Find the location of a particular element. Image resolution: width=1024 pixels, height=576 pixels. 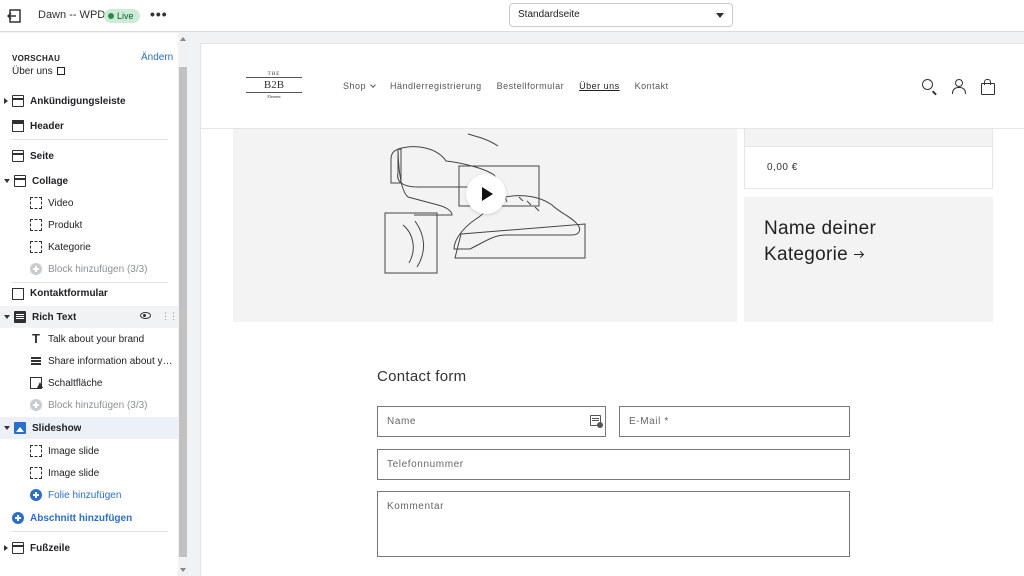

section-slideshow: Slideshow is located at coordinates (89, 428).